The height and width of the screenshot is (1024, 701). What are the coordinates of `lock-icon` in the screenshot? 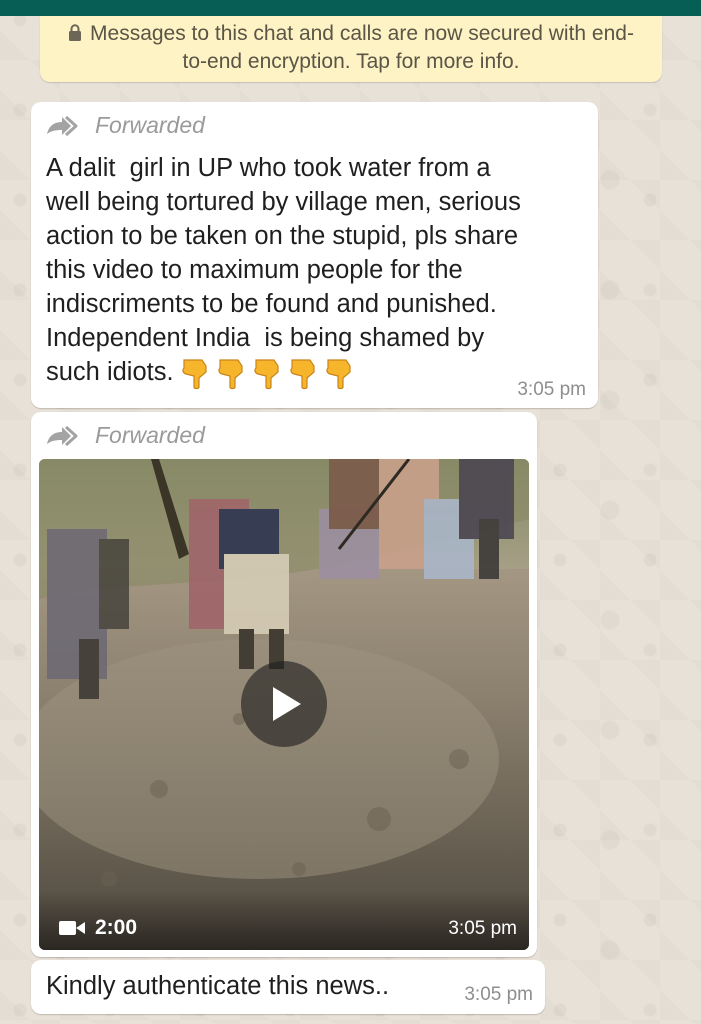 It's located at (75, 32).